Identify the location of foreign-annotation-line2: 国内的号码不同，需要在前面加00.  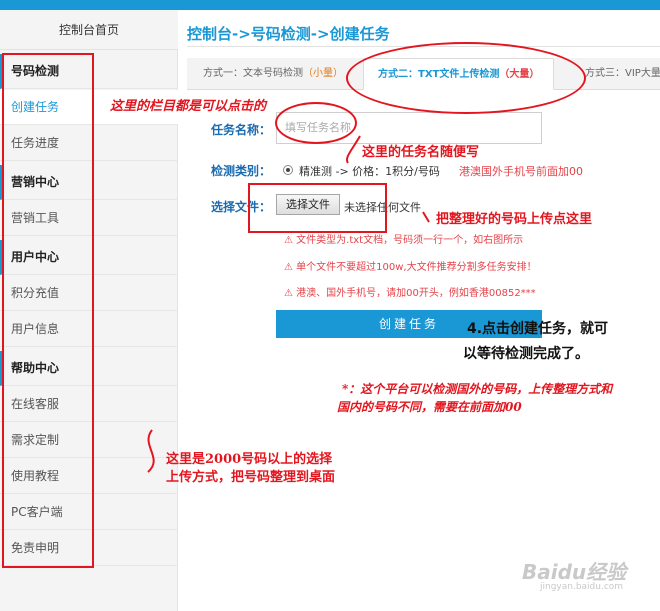
(429, 407).